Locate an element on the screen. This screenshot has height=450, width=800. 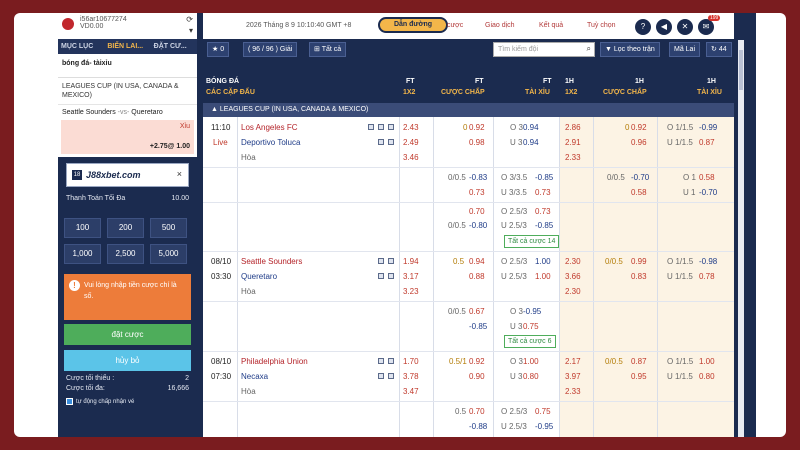
away-team: Necaxa is located at coordinates (254, 376).